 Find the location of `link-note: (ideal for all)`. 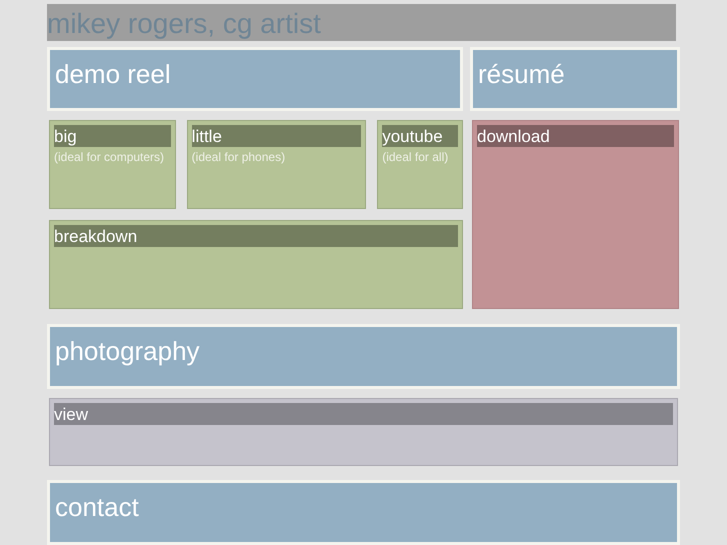

link-note: (ideal for all) is located at coordinates (416, 157).